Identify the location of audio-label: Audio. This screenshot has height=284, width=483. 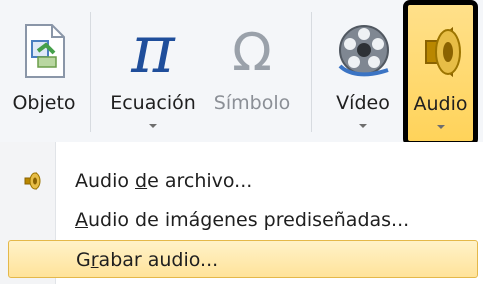
(440, 104).